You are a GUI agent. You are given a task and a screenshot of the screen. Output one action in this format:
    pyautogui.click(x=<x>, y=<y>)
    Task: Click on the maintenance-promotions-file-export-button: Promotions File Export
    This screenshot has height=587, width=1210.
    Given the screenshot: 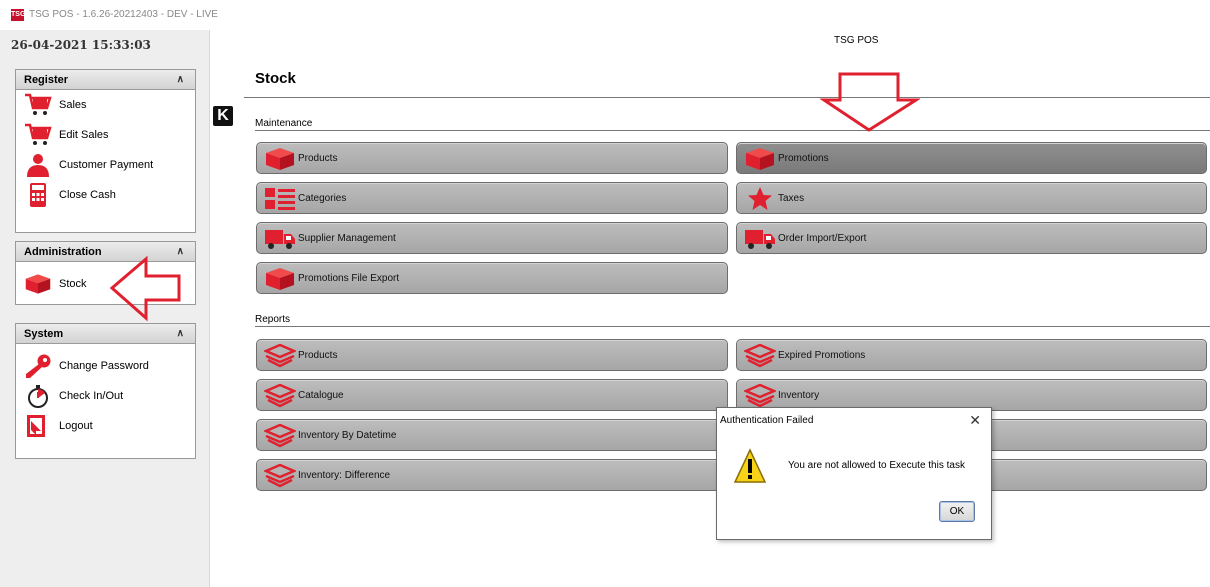 What is the action you would take?
    pyautogui.click(x=492, y=278)
    